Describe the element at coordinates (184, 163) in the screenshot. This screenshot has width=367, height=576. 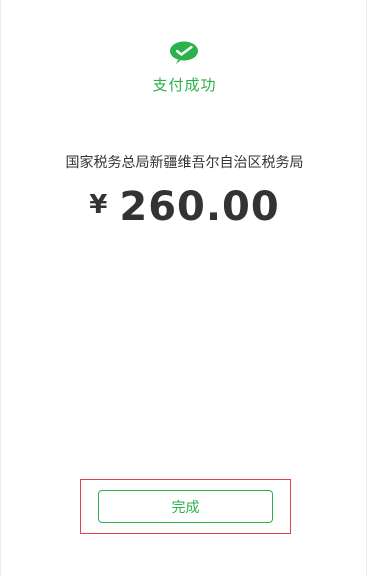
I see `payee-name: 国家税务总局新疆维吾尔自治区税务局` at that location.